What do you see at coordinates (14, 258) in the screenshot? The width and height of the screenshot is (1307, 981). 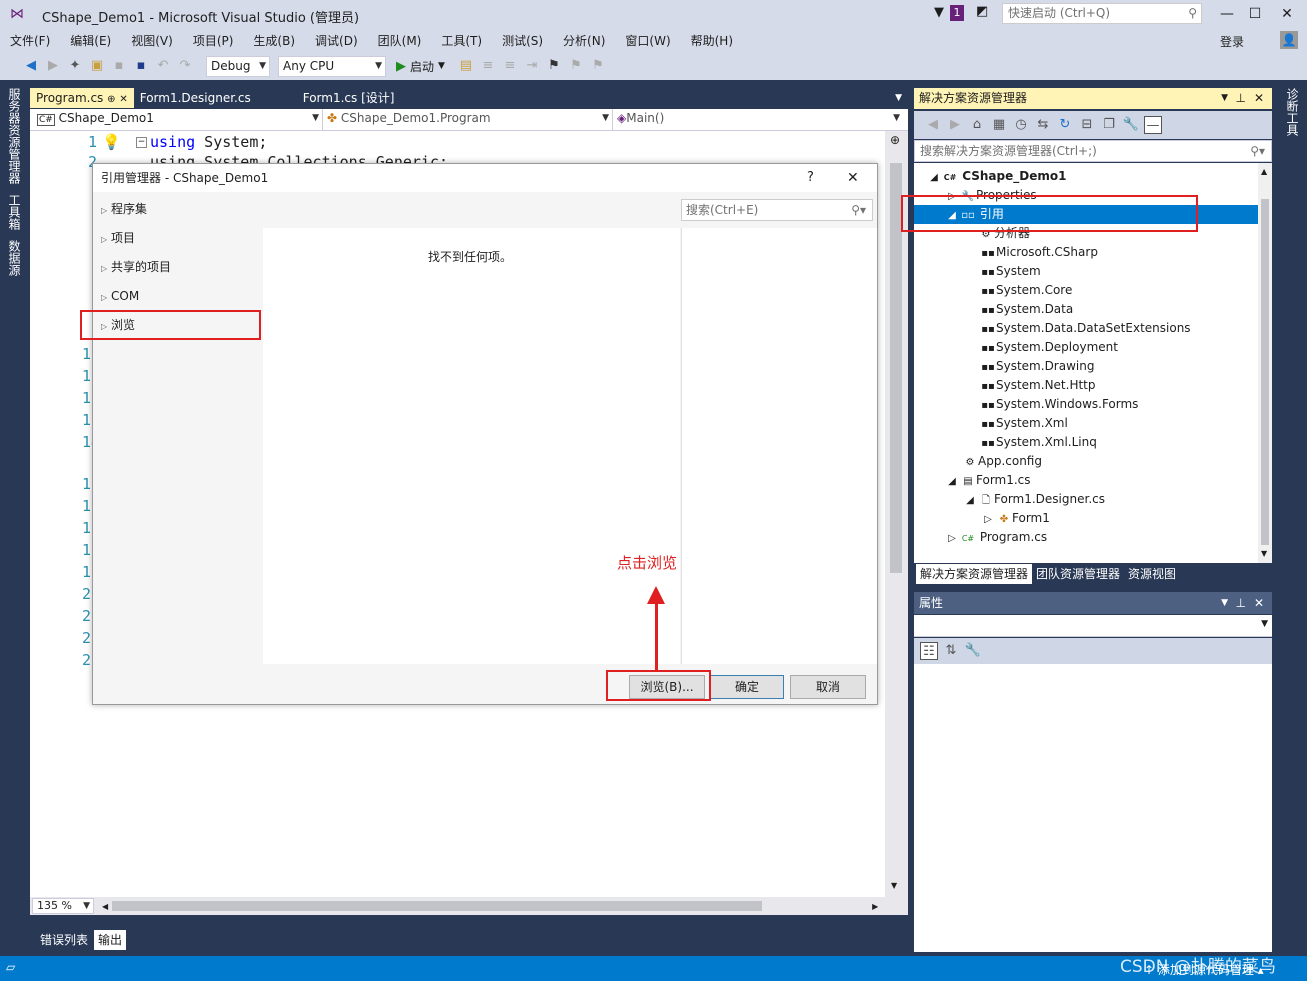 I see `data-sources-tab: 数据源` at bounding box center [14, 258].